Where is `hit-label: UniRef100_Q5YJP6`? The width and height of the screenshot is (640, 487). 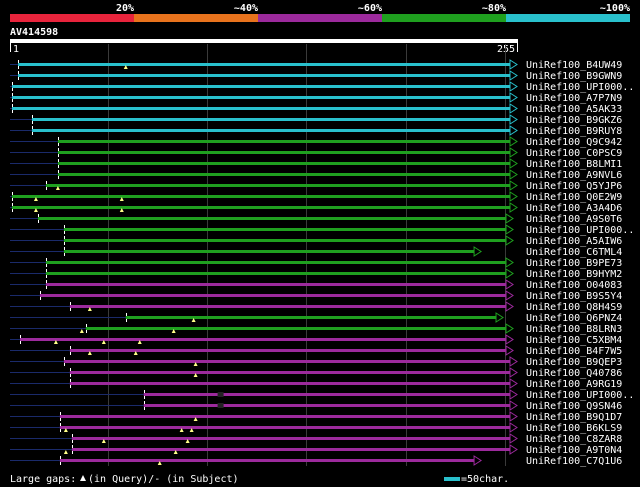
hit-label: UniRef100_Q5YJP6 is located at coordinates (574, 186).